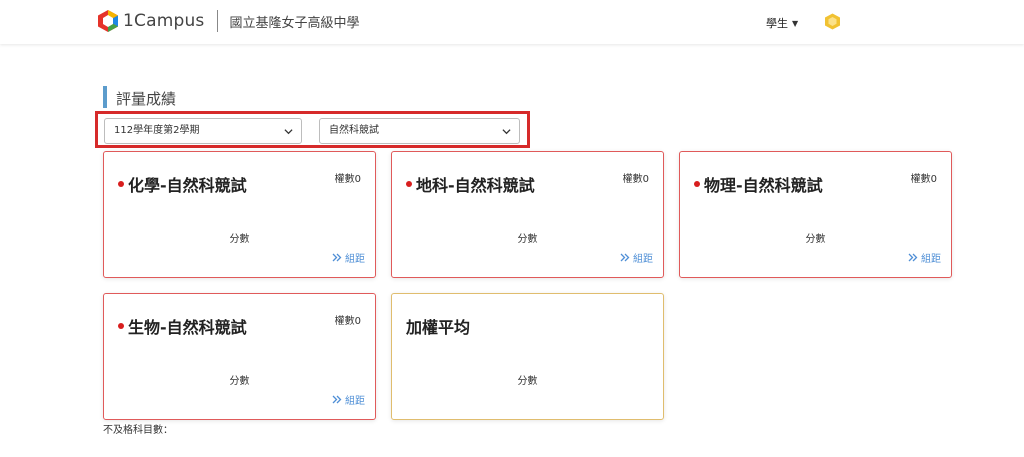  What do you see at coordinates (239, 356) in the screenshot?
I see `subject-card-biology: 生物-自然科競試 權數0 分數 組距` at bounding box center [239, 356].